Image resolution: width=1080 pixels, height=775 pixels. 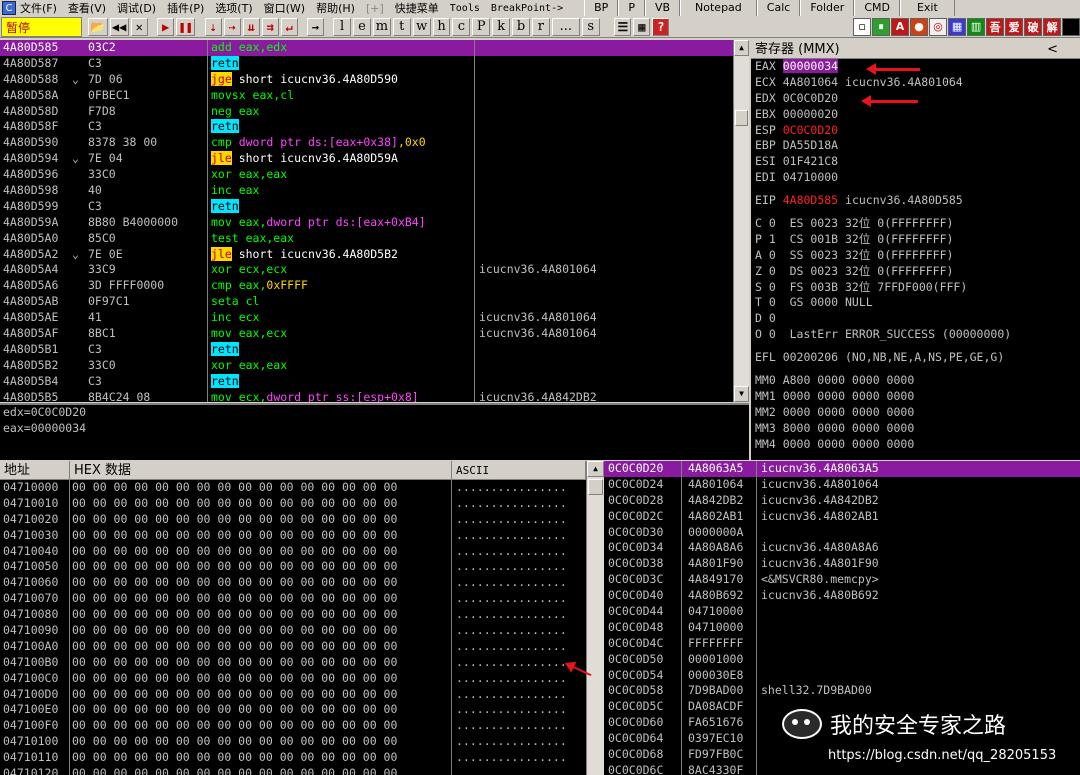 I want to click on dump-header-address: 地址, so click(x=35, y=470).